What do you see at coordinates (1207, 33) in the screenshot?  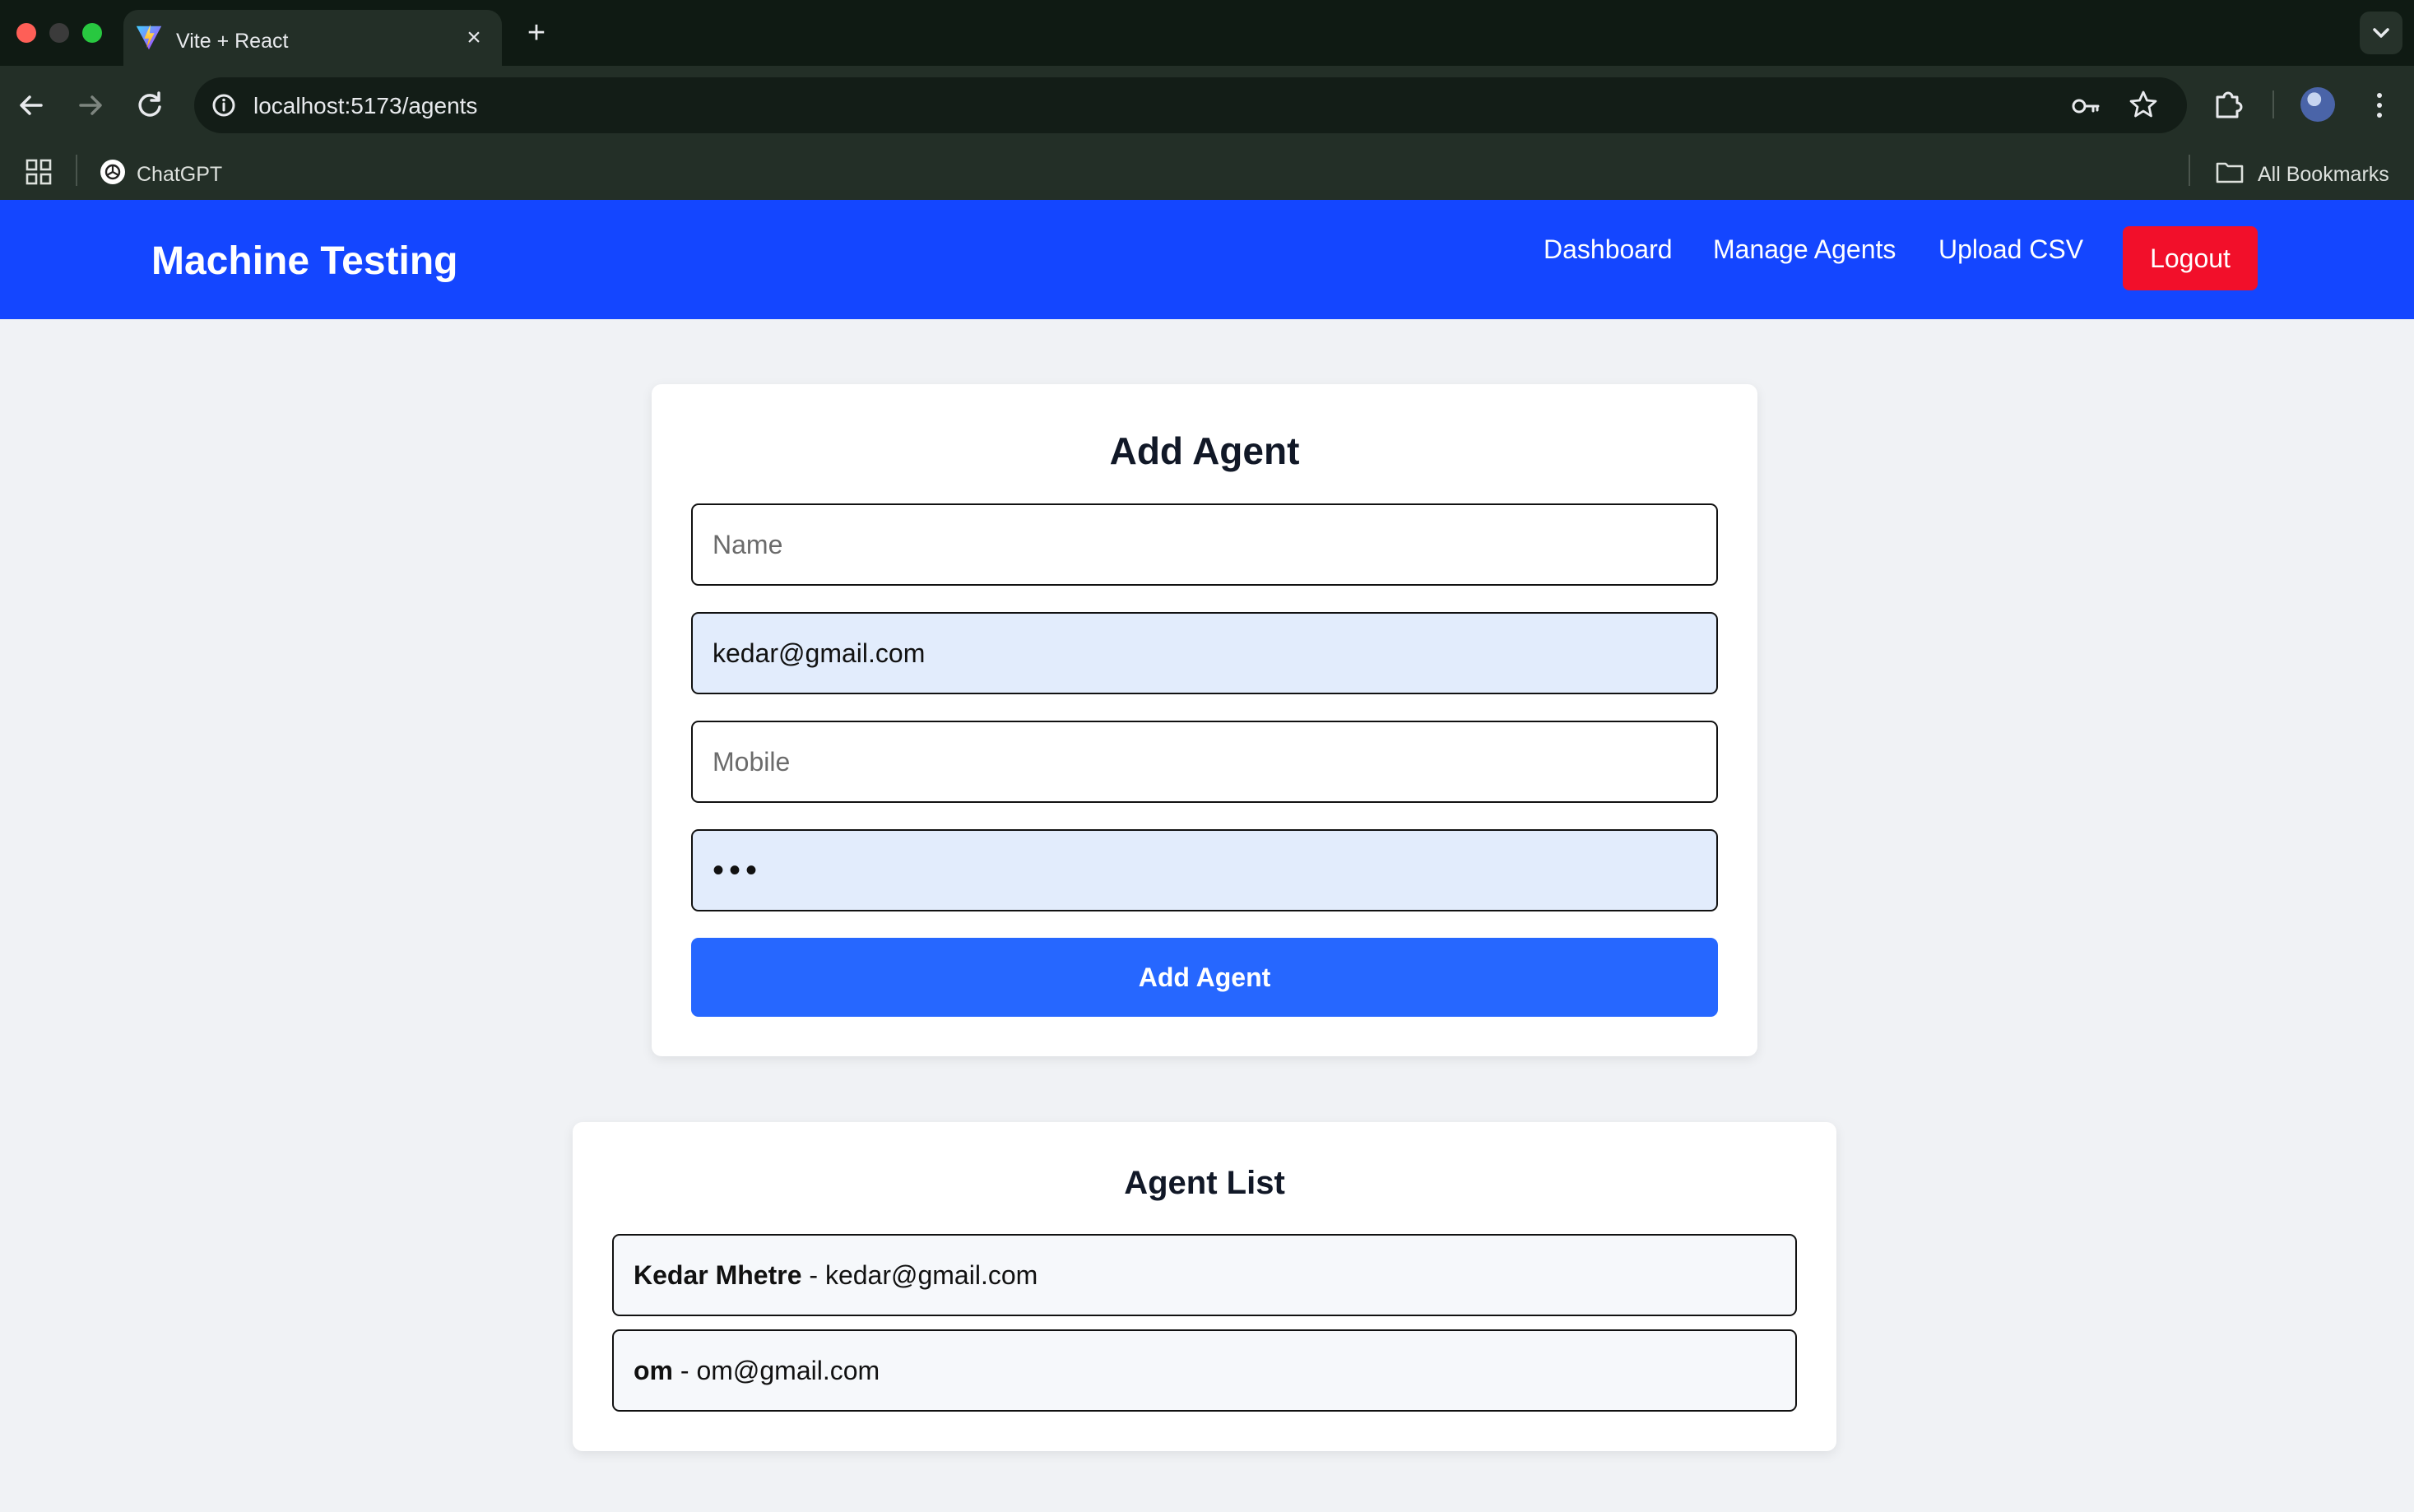 I see `tab-strip: Vite + React × +` at bounding box center [1207, 33].